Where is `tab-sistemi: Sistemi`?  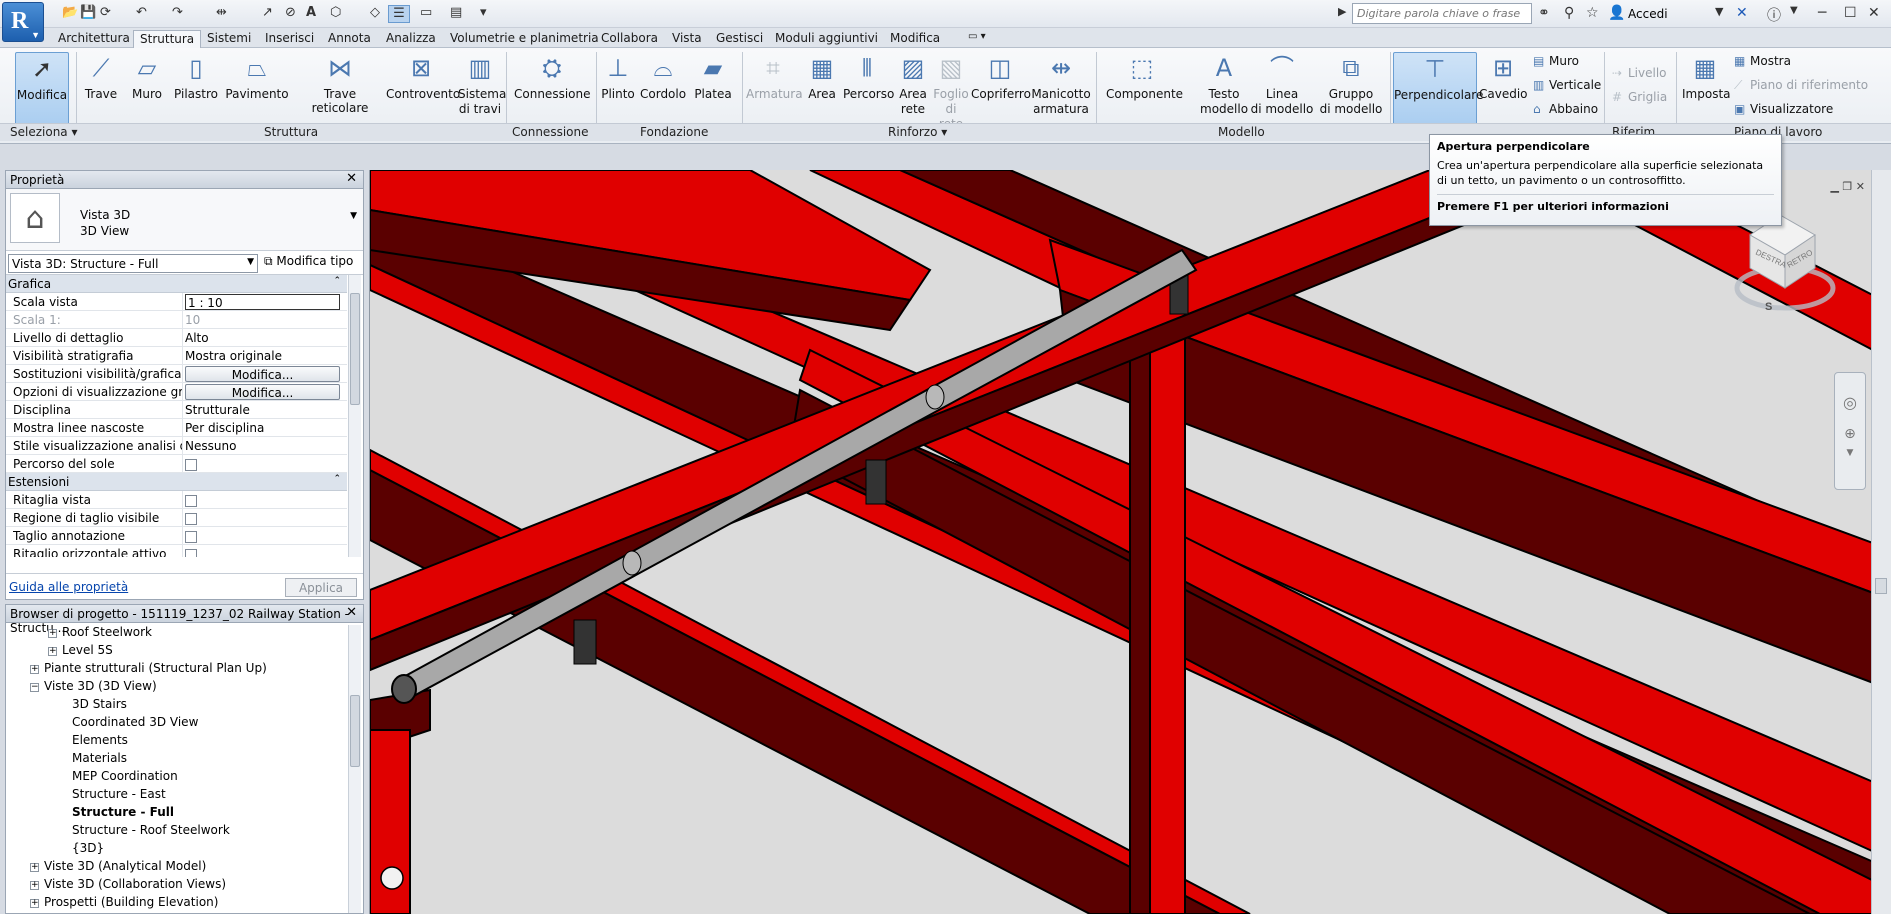
tab-sistemi: Sistemi is located at coordinates (229, 39).